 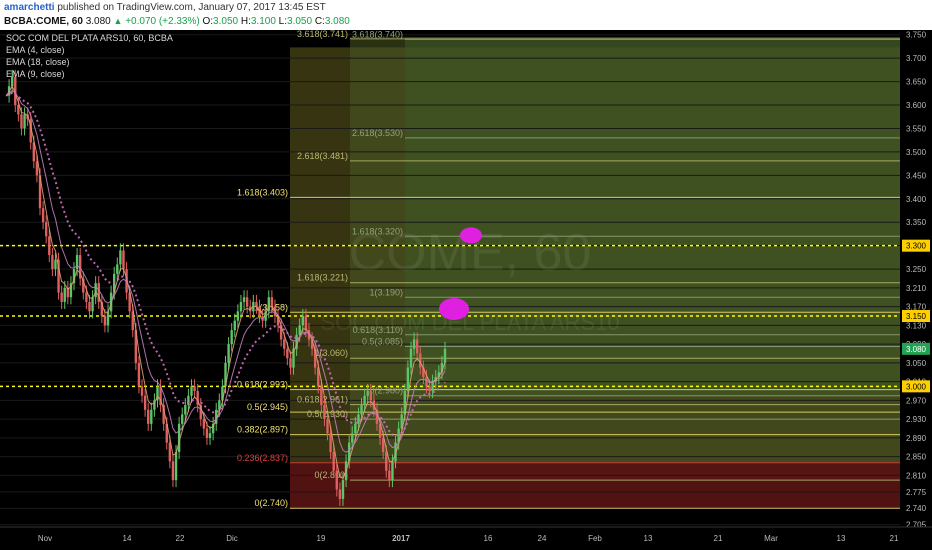 I want to click on fib-a-label: 0.5(2.945), so click(x=267, y=407).